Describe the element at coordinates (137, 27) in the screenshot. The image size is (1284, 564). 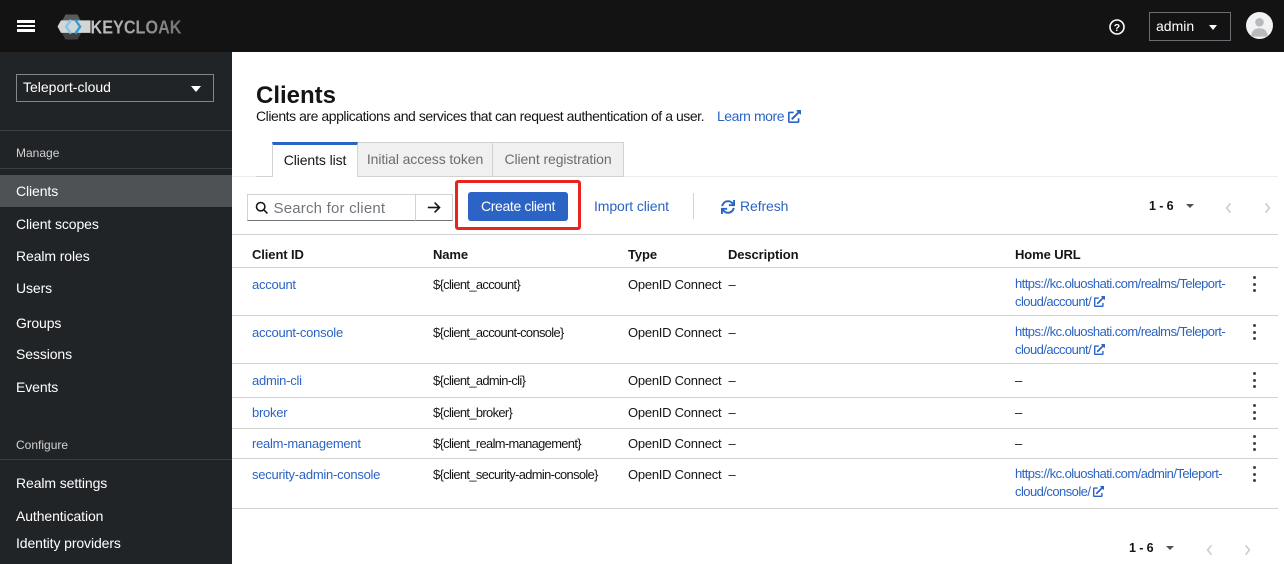
I see `svg-text: KEYCLOAK` at that location.